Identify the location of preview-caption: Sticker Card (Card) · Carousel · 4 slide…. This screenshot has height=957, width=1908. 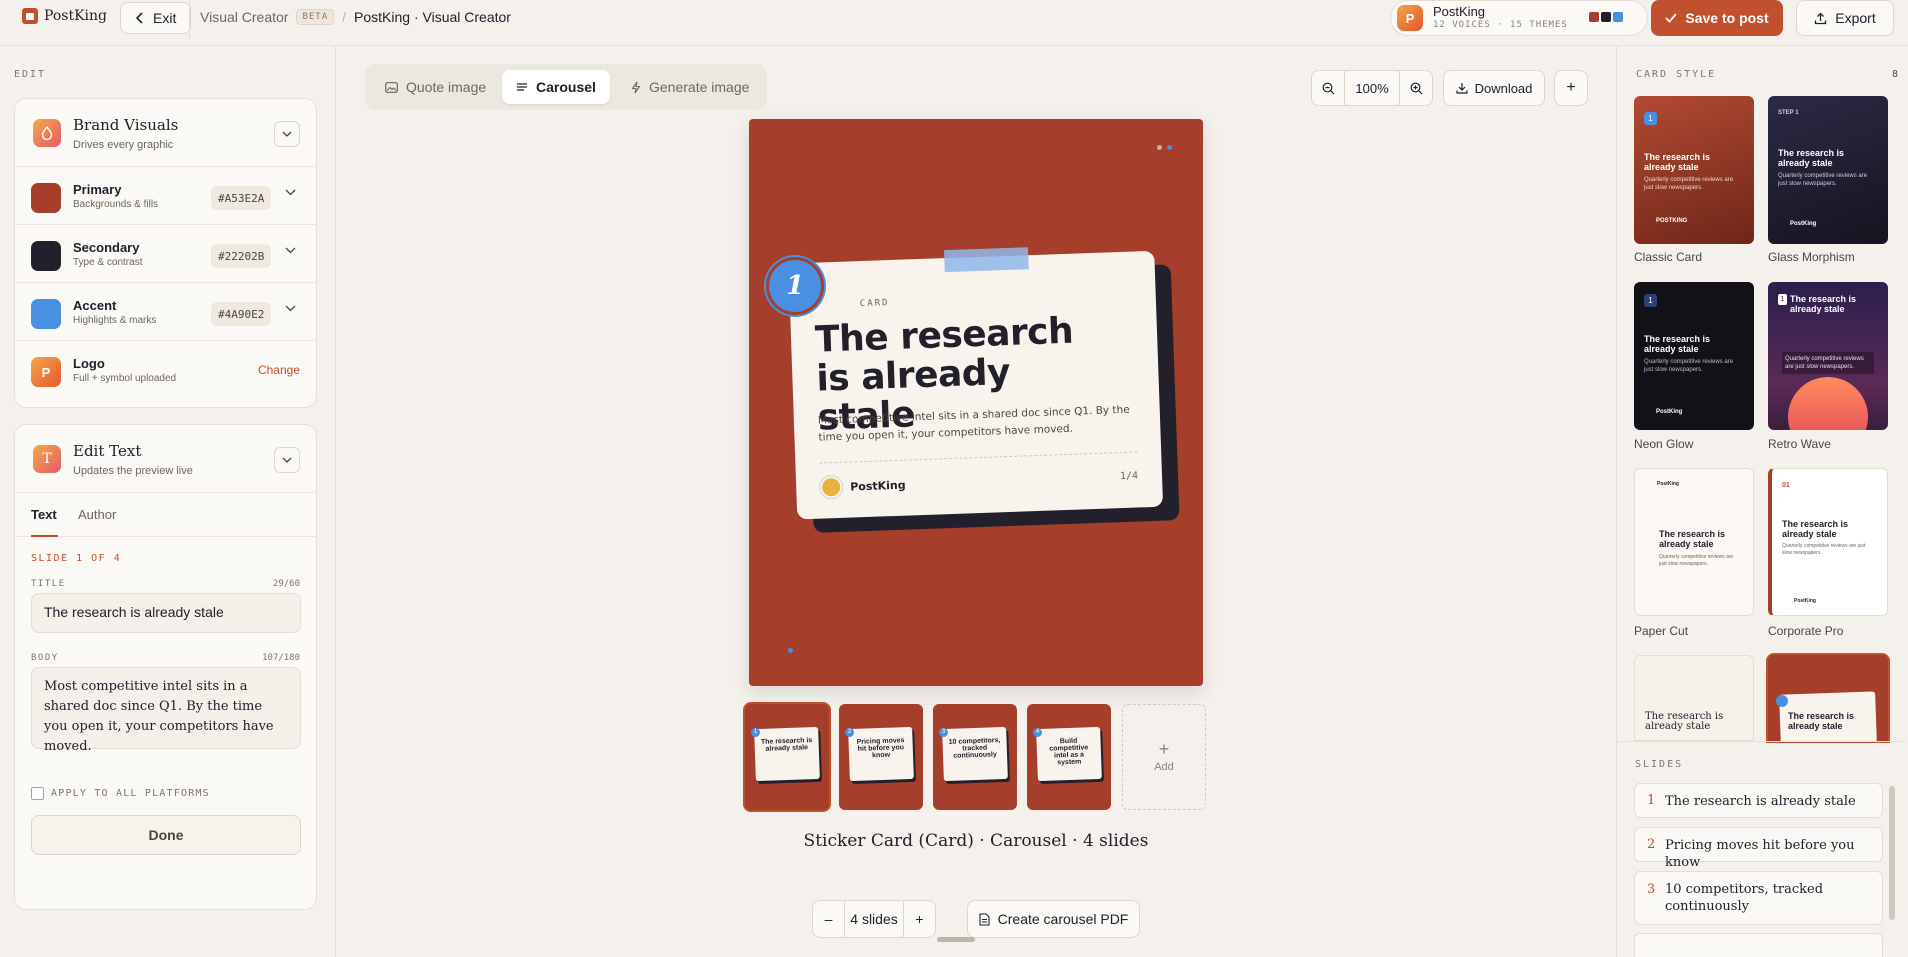
(976, 841).